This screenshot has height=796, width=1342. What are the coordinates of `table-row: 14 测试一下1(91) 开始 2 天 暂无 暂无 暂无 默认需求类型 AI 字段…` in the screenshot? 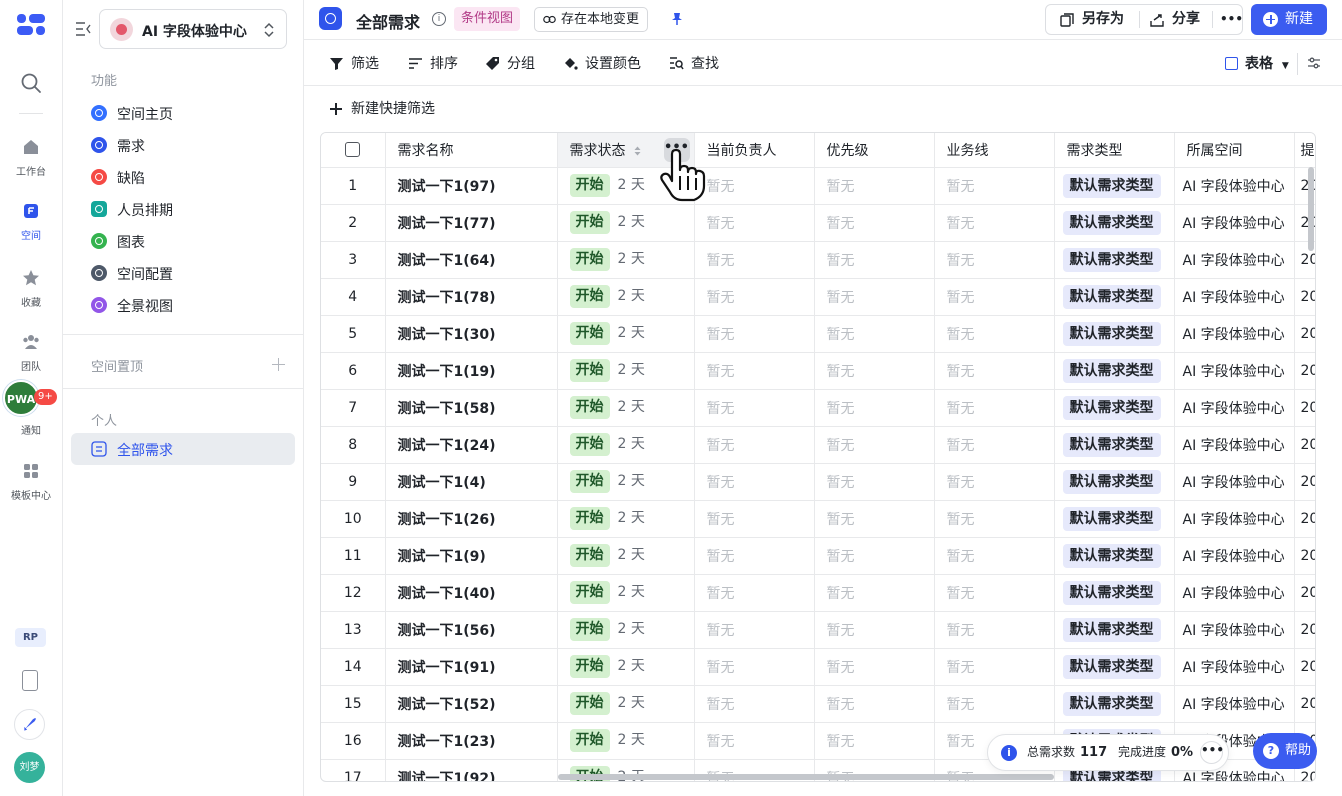 It's located at (818, 667).